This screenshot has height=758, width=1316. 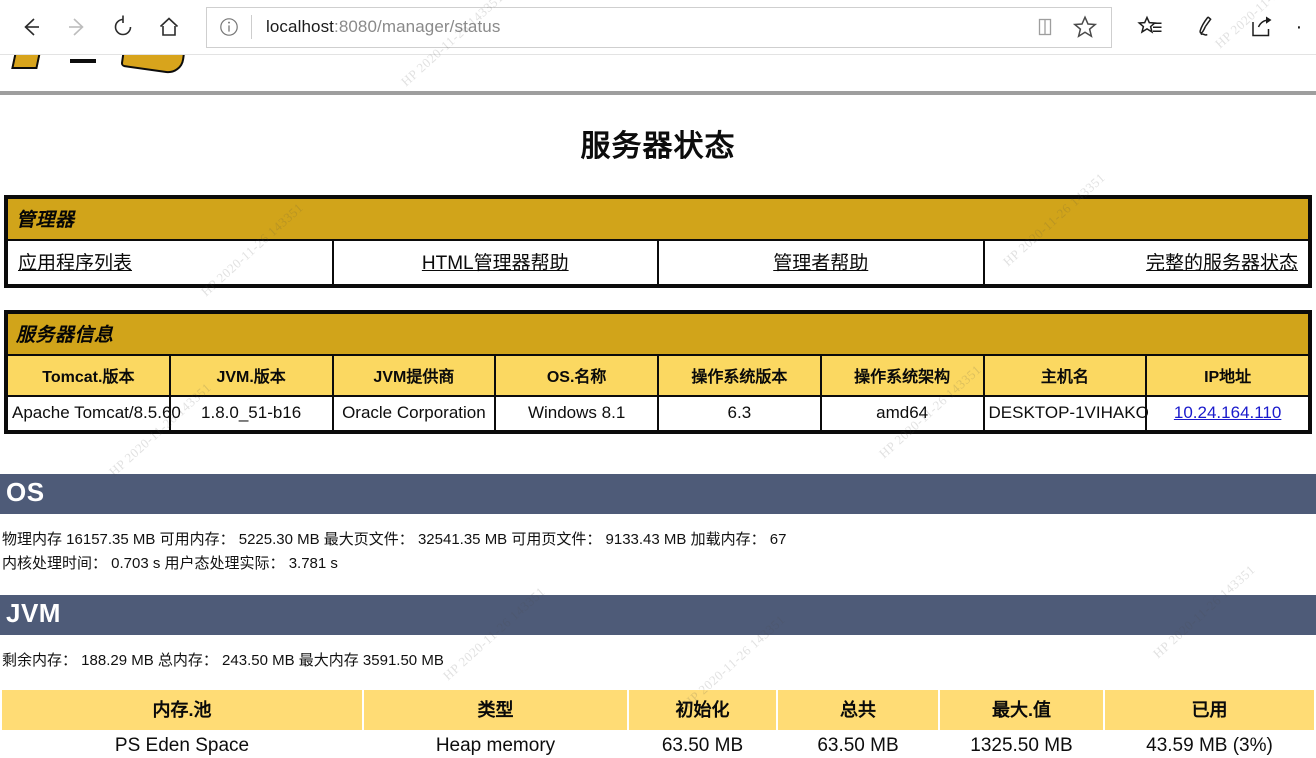 I want to click on link-application-list: 应用程序列表, so click(x=75, y=263).